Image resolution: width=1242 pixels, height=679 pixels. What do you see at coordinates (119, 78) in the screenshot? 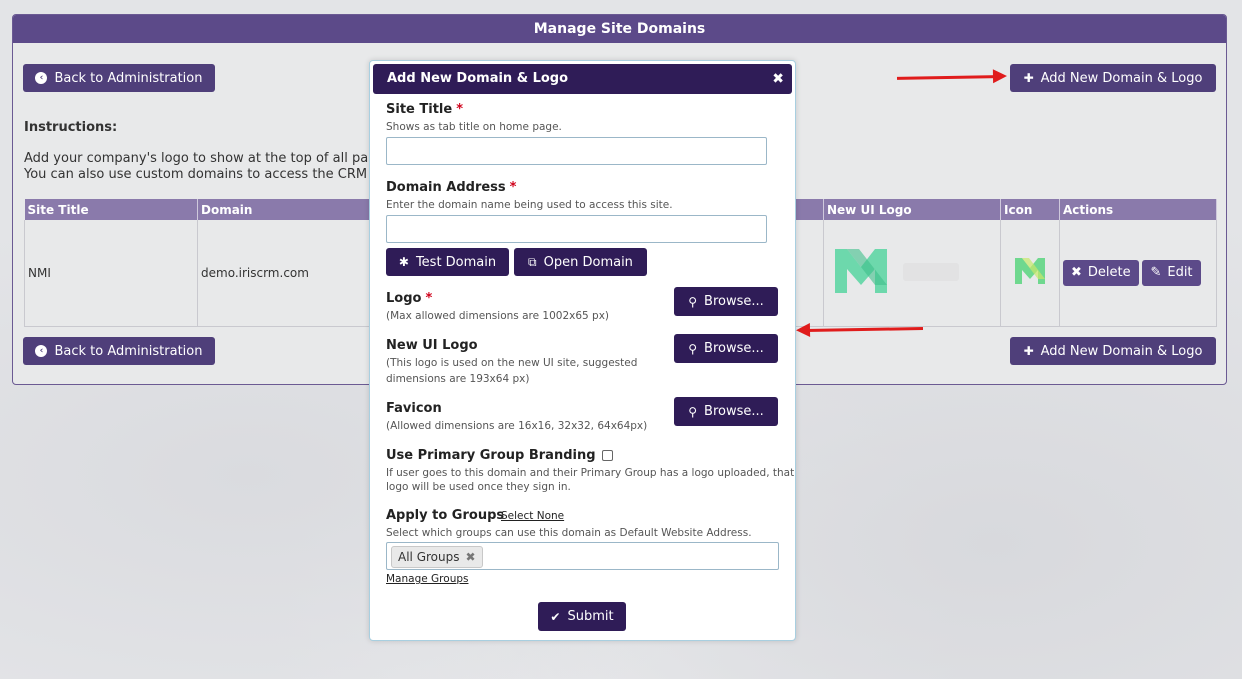
I see `back-to-administration-button-top: ‹ Back to Administration` at bounding box center [119, 78].